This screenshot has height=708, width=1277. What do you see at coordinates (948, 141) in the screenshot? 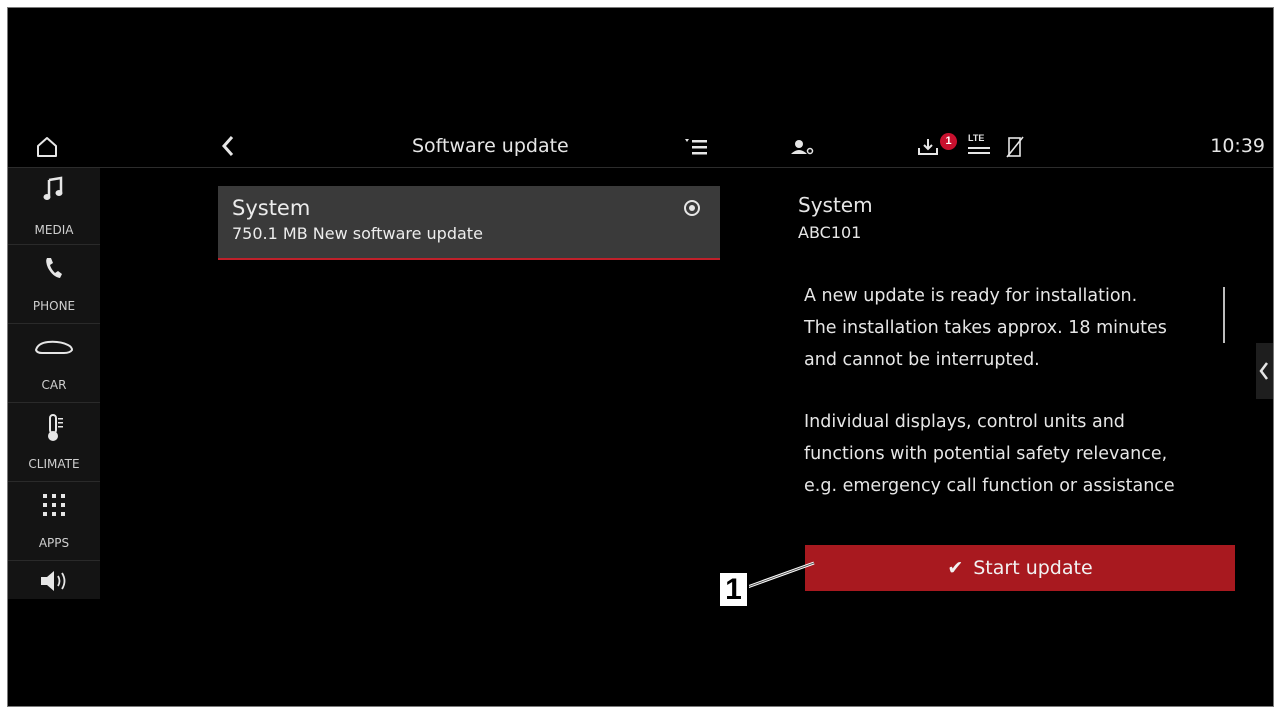
I see `notification-badge: 1` at bounding box center [948, 141].